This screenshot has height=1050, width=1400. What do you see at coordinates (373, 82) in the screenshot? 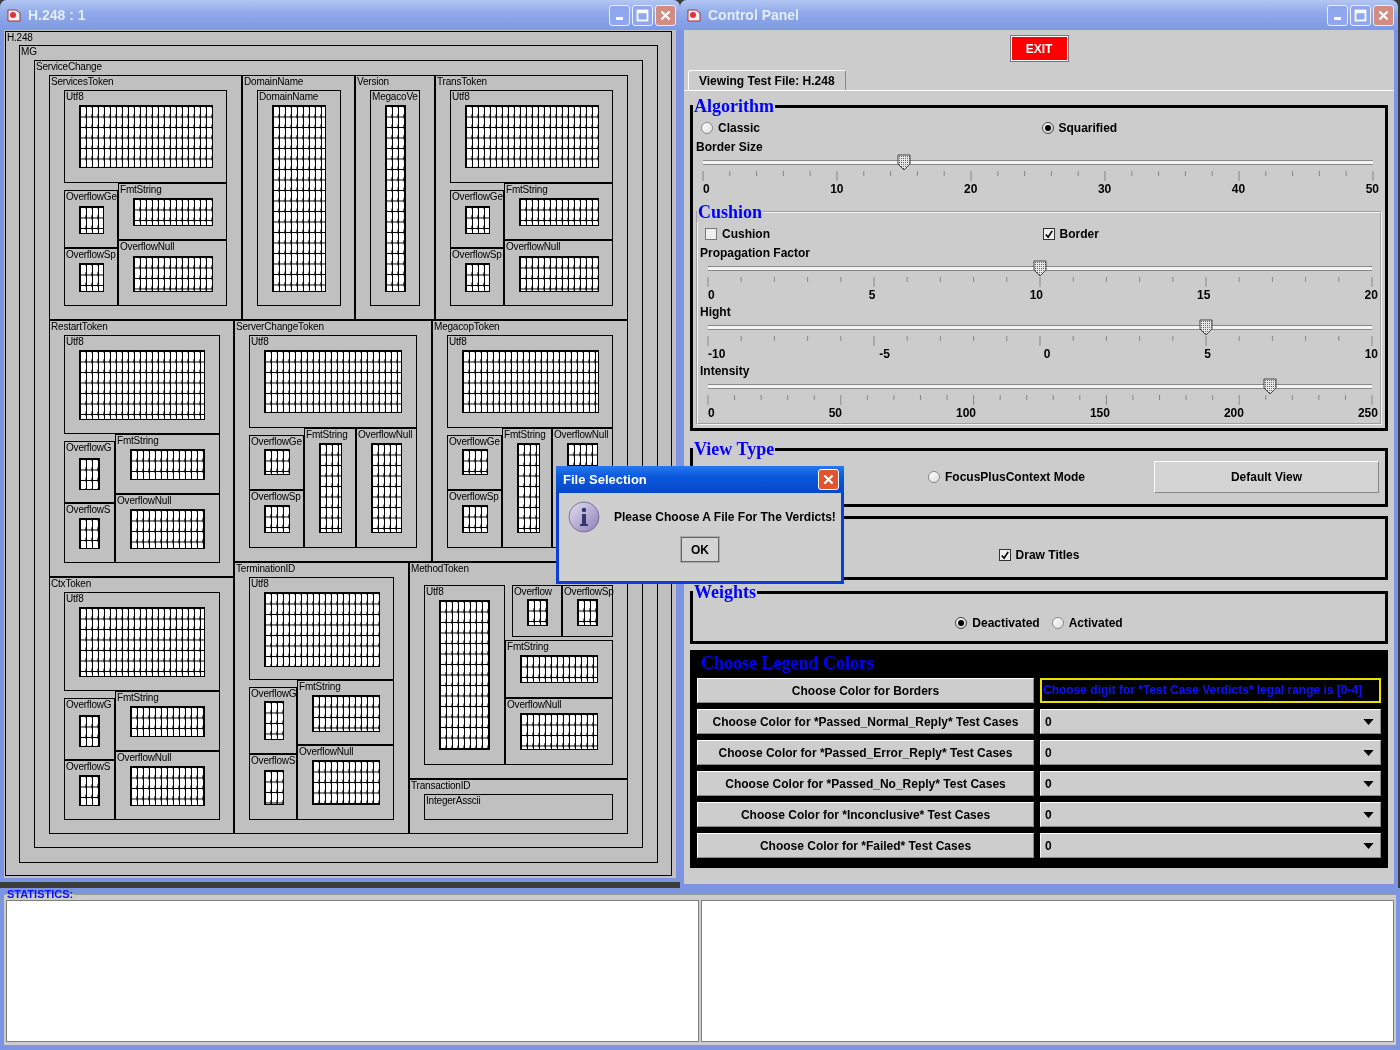
I see `box-label: Version` at bounding box center [373, 82].